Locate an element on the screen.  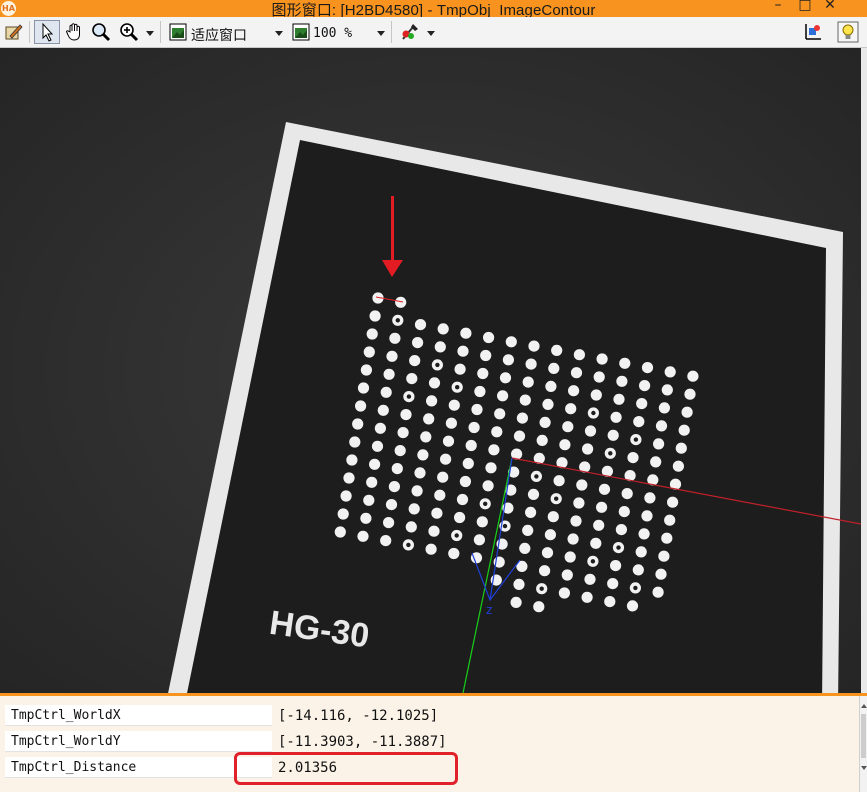
property-row: TmpCtrl_WorldX [-14.116, -12.1025] is located at coordinates (429, 715).